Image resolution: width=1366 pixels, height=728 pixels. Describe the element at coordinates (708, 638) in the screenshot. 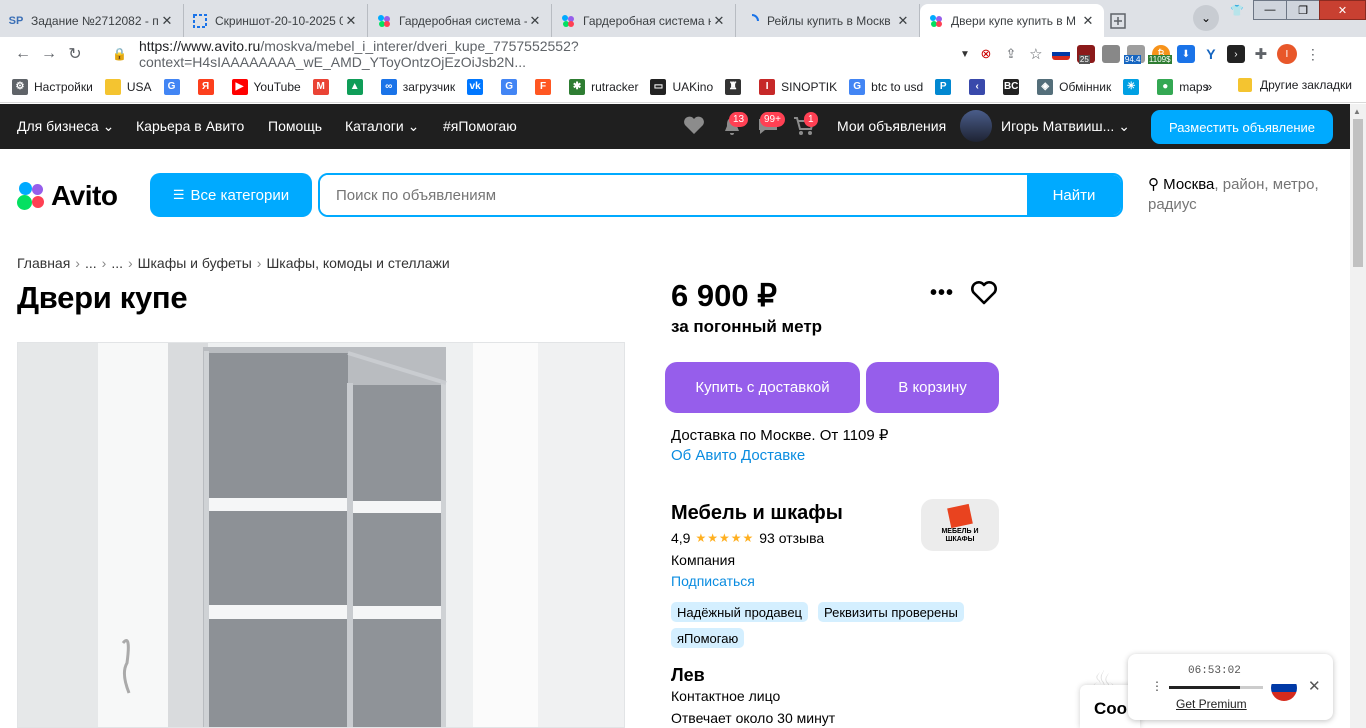

I see `badge-charity: яПомогаю` at that location.